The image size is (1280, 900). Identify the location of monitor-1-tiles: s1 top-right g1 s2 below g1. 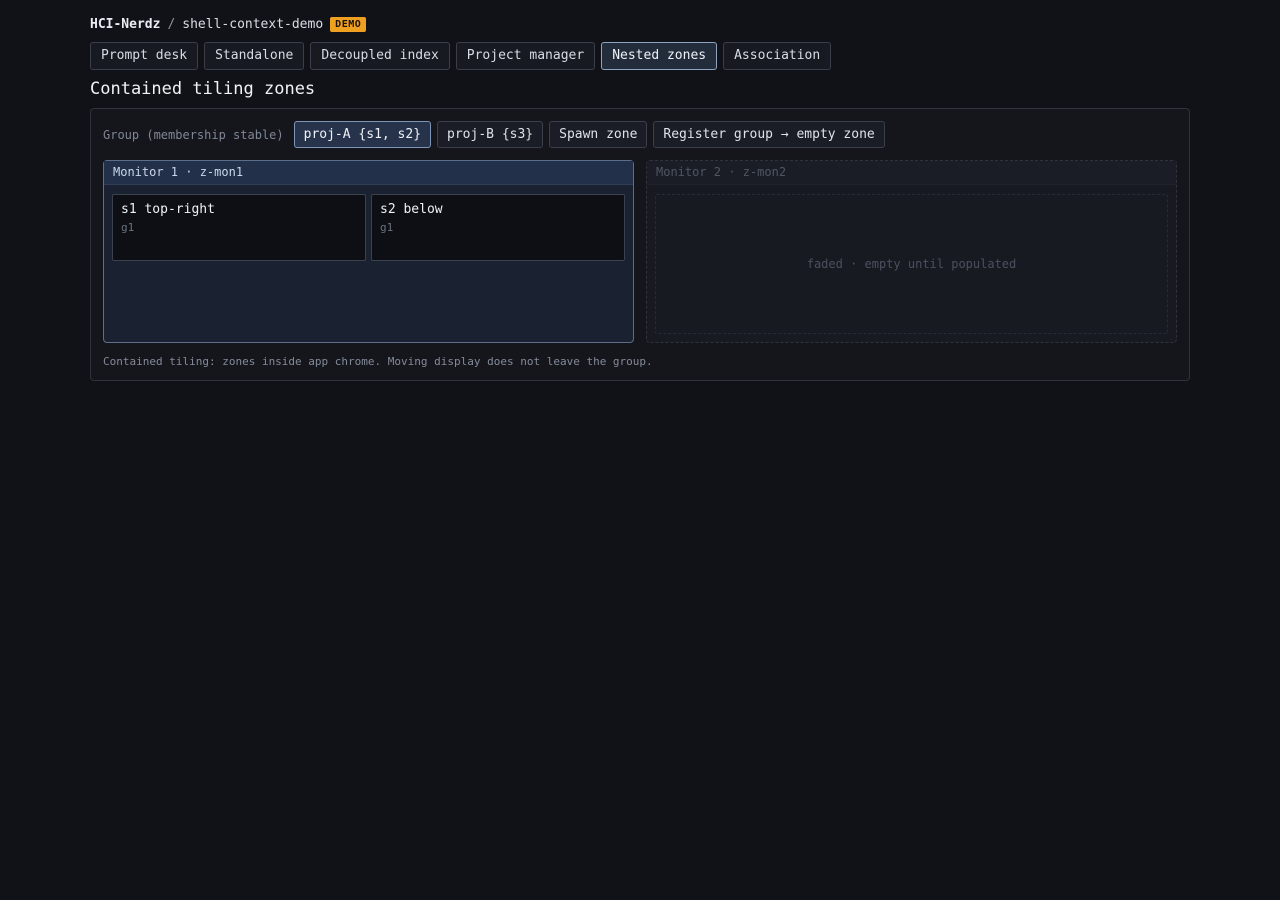
(368, 227).